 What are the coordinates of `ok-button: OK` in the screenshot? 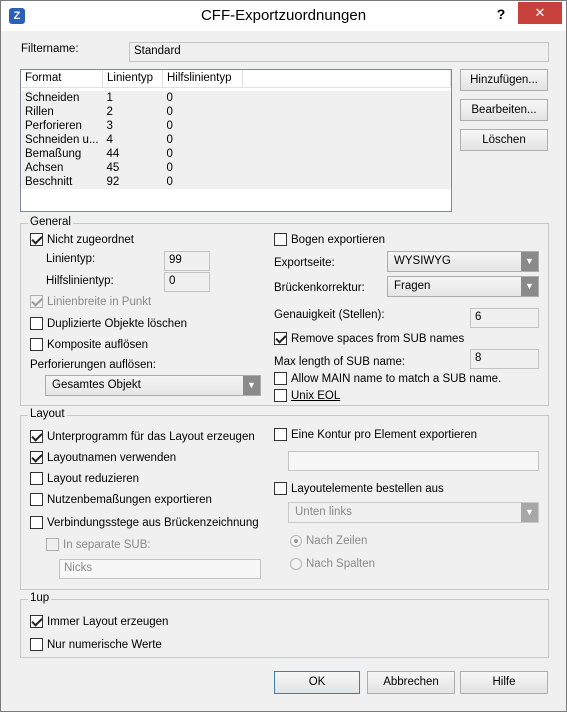 It's located at (317, 682).